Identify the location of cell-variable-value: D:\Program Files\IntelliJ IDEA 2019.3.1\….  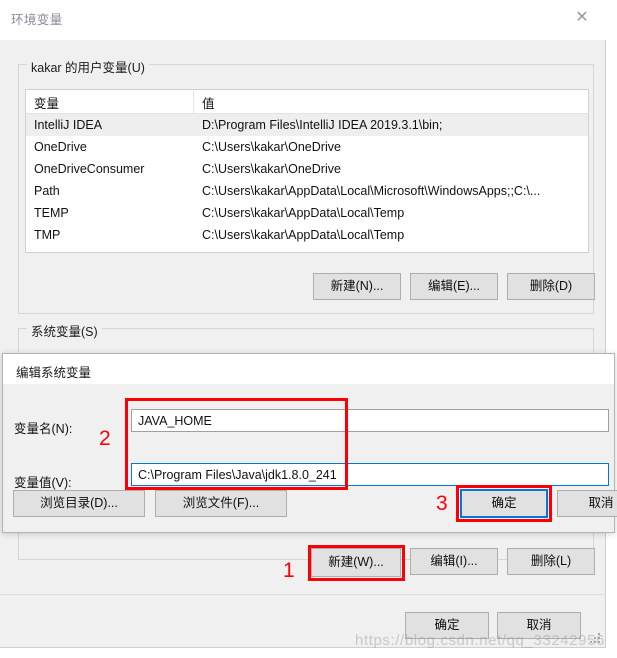
(322, 125).